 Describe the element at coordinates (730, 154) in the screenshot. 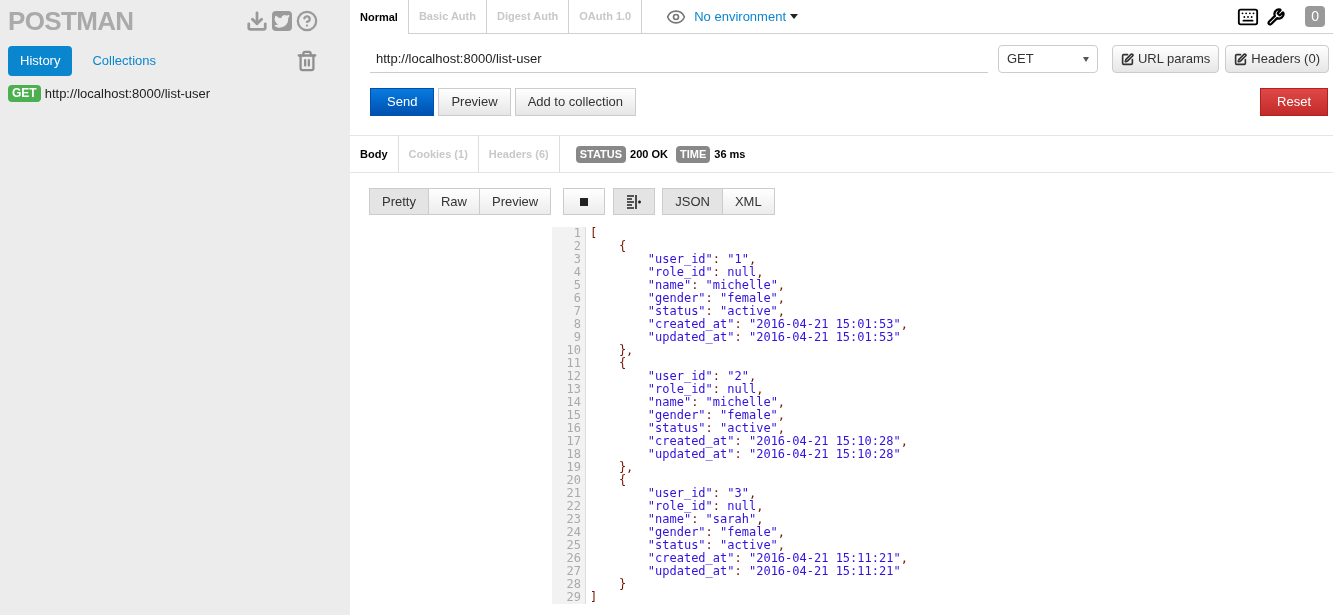

I see `time-value: 36 ms` at that location.